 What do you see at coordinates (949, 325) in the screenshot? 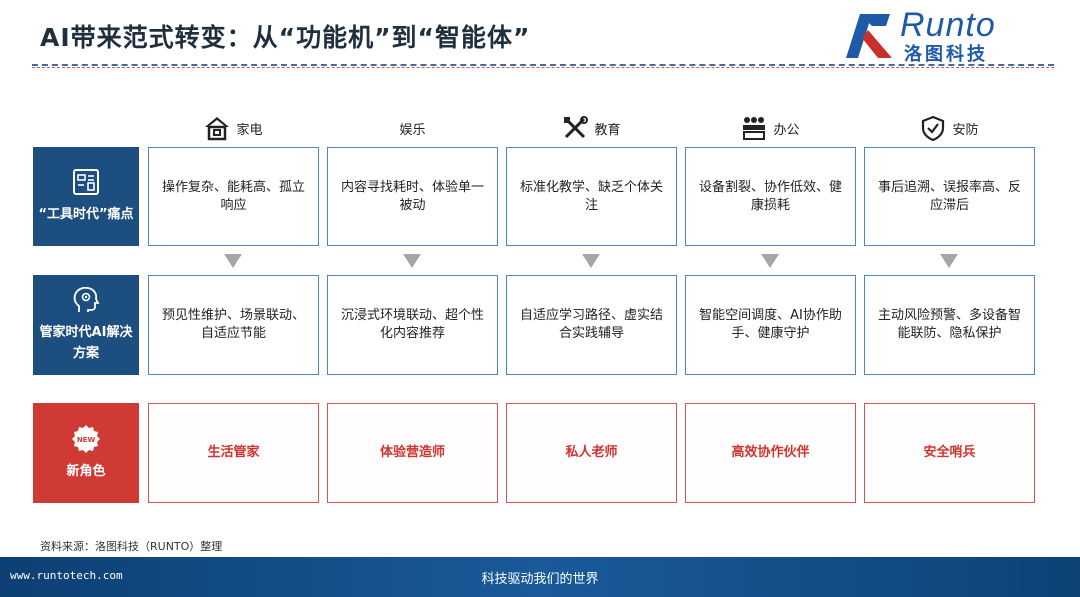
I see `ai-solution-cell: 主动风险预警、多设备智能联防、隐私保护` at bounding box center [949, 325].